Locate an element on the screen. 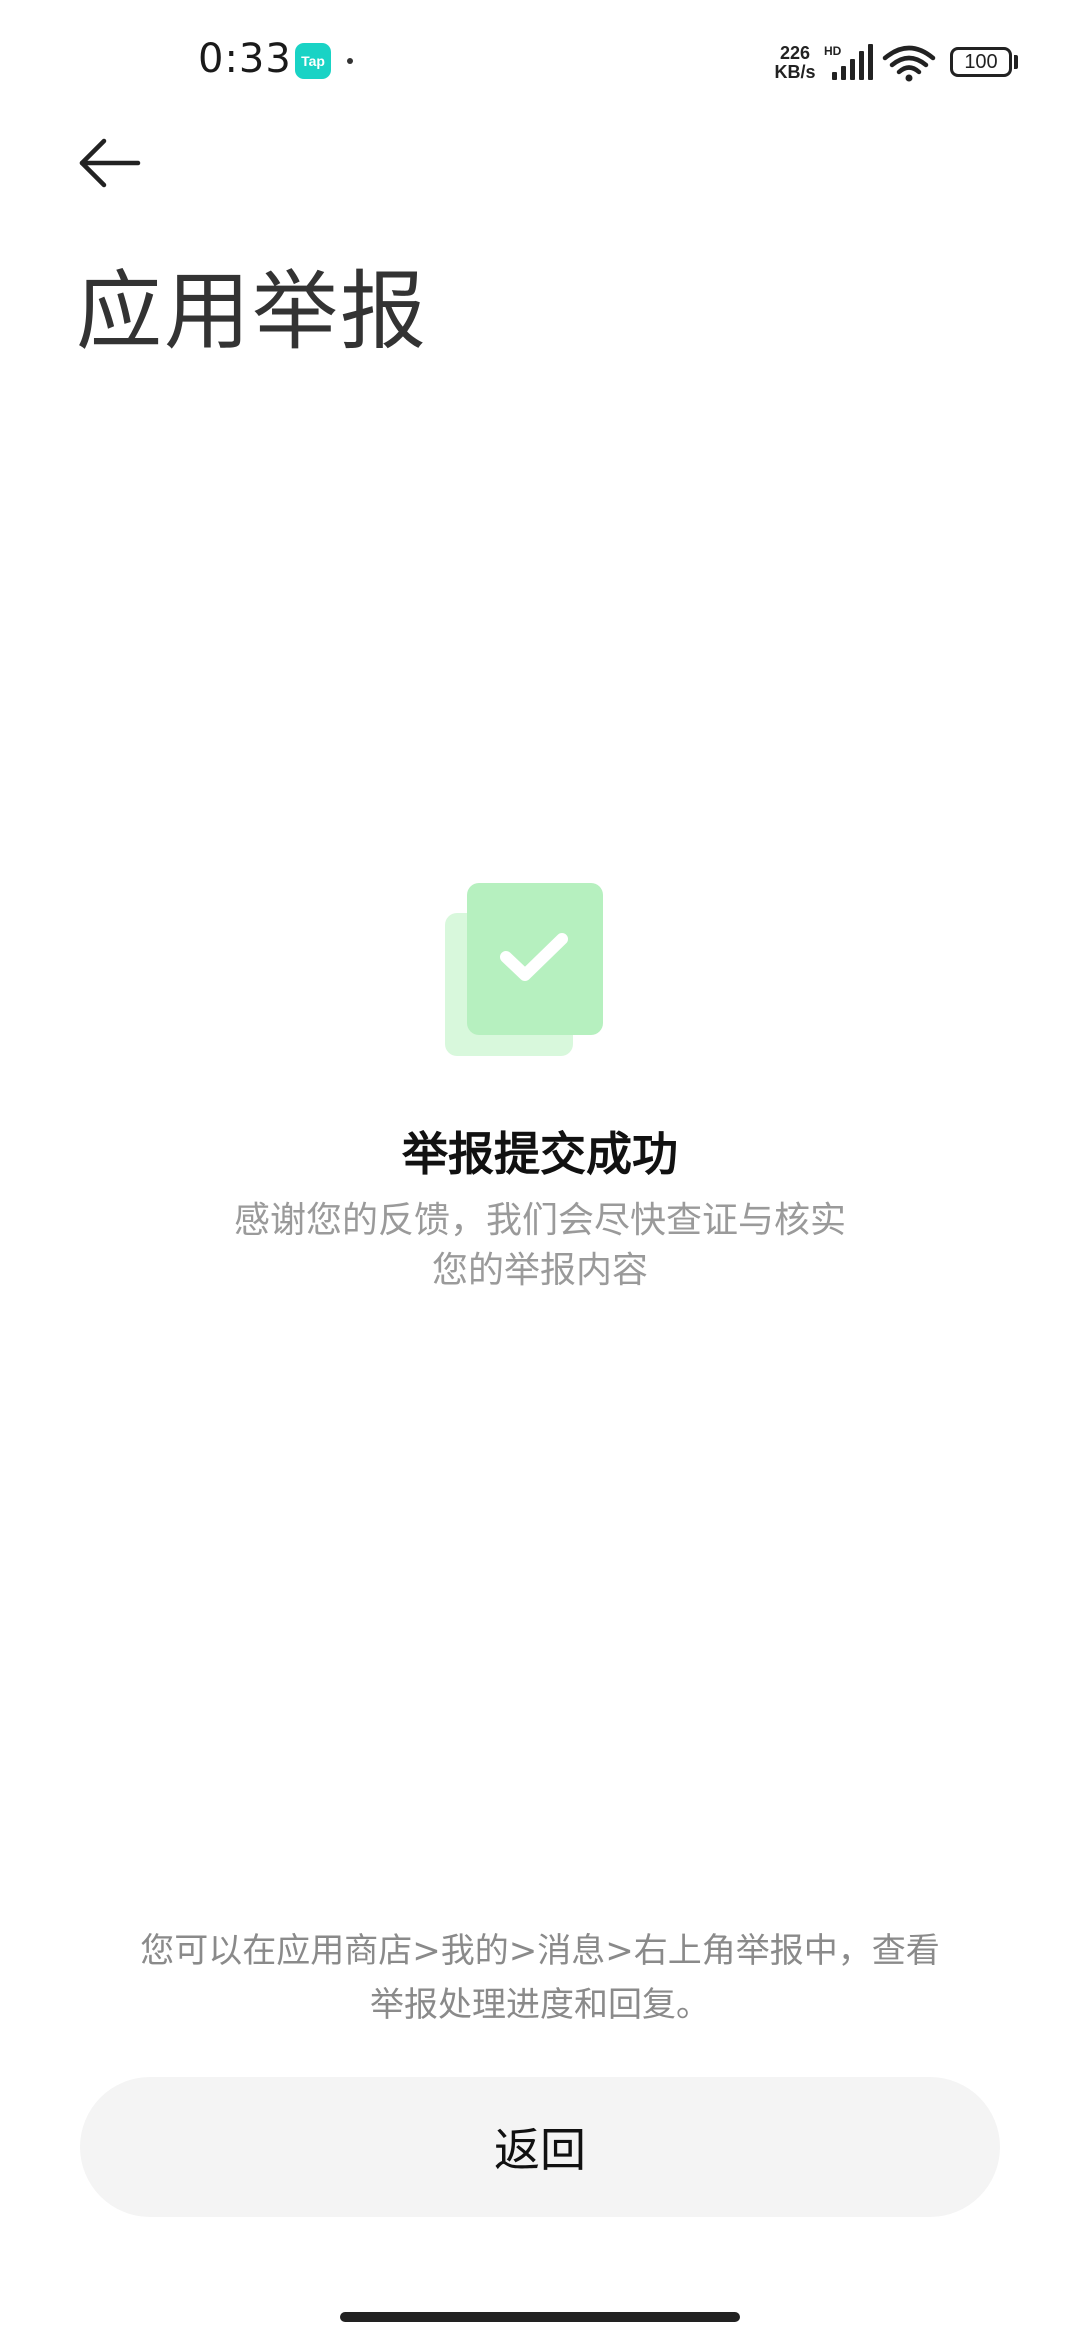  network-speed-unit: KB/s is located at coordinates (795, 72).